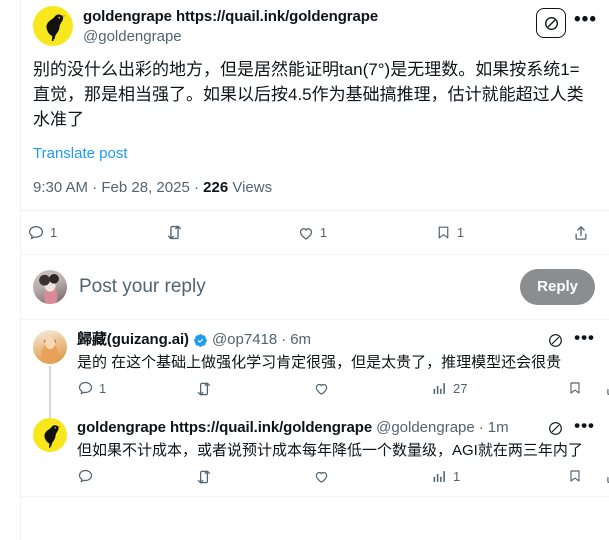 The width and height of the screenshot is (609, 540). I want to click on views-count: 1, so click(457, 476).